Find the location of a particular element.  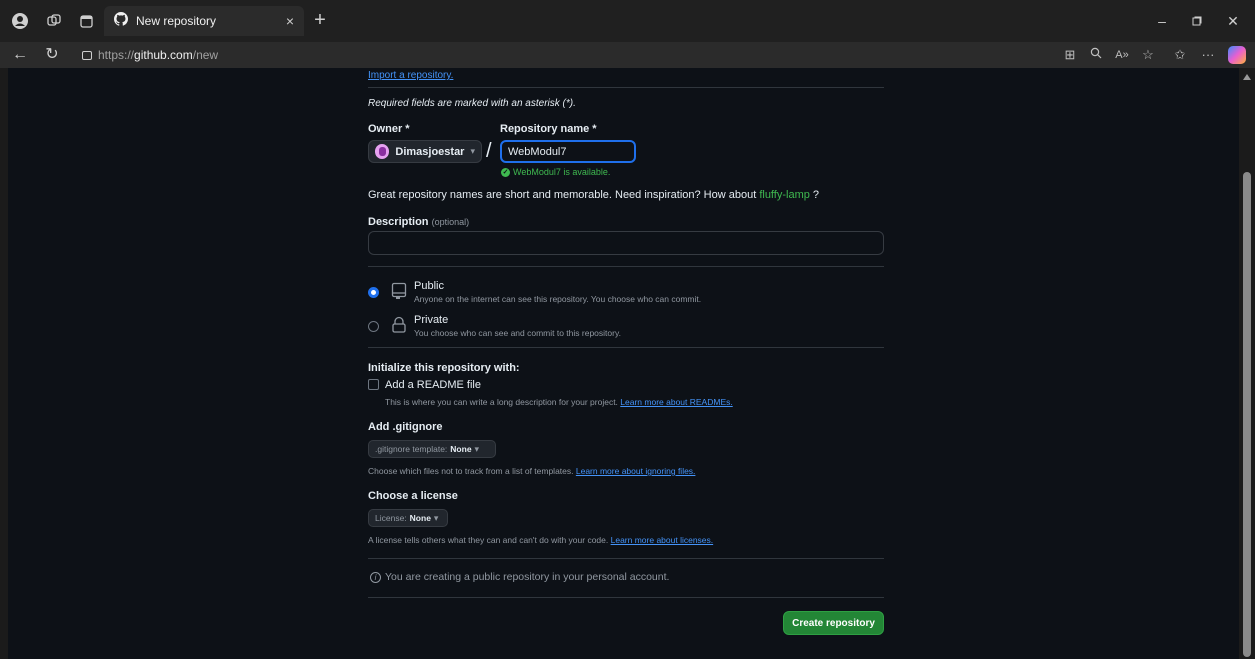

suggested-name: fluffy-lamp is located at coordinates (784, 195).